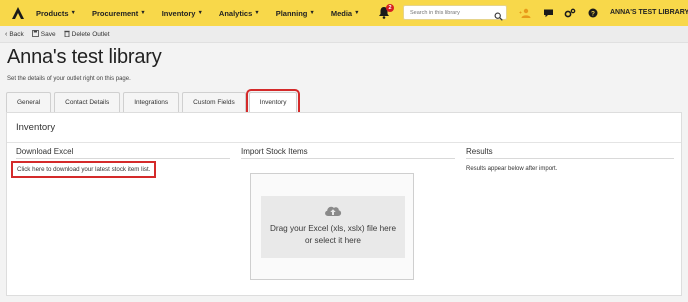 Image resolution: width=688 pixels, height=302 pixels. I want to click on tab-custom-fields: Custom Fields, so click(214, 102).